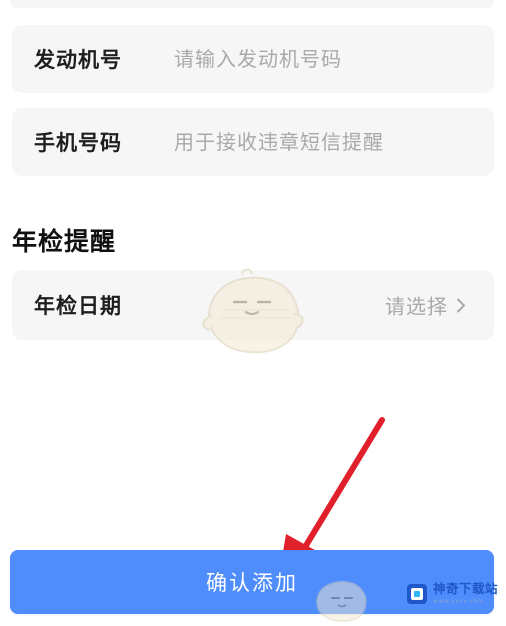  I want to click on phone-number-row: 手机号码, so click(253, 142).